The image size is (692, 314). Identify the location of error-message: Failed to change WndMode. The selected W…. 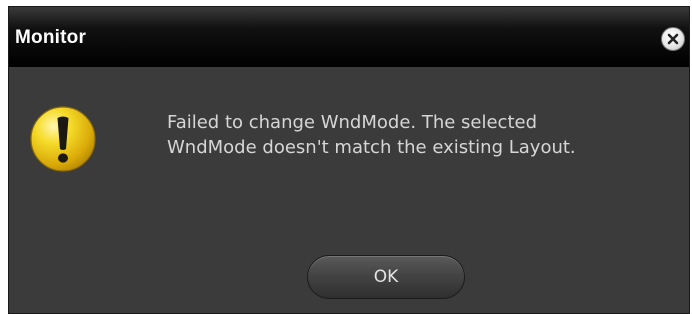
(417, 135).